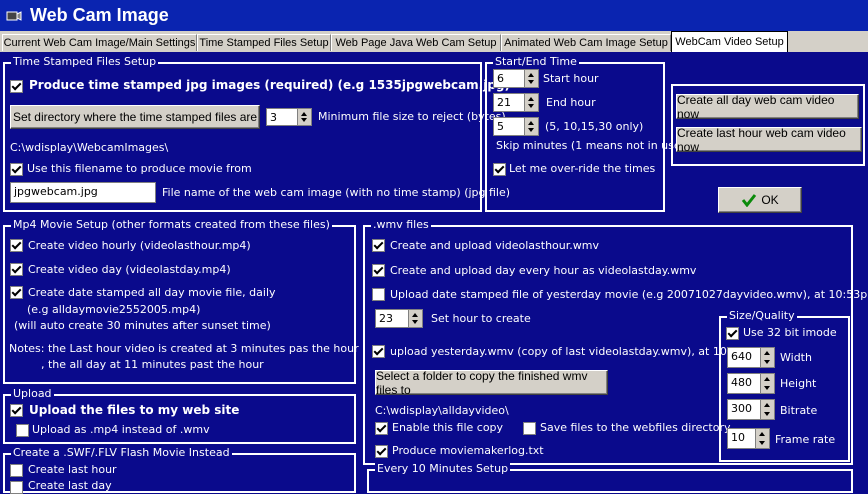 Image resolution: width=868 pixels, height=494 pixels. Describe the element at coordinates (468, 450) in the screenshot. I see `produce-log-label: Produce moviemakerlog.txt` at that location.